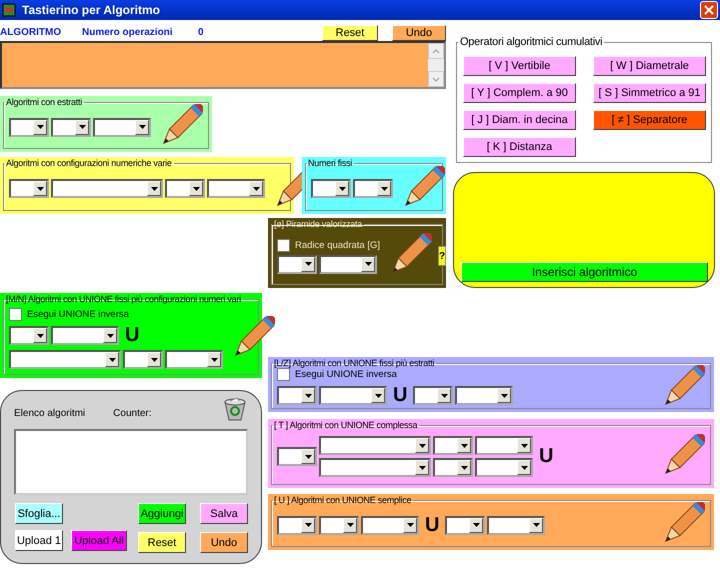 The image size is (720, 582). Describe the element at coordinates (649, 93) in the screenshot. I see `operator-button: [ S ] Simmetrico a 91` at that location.